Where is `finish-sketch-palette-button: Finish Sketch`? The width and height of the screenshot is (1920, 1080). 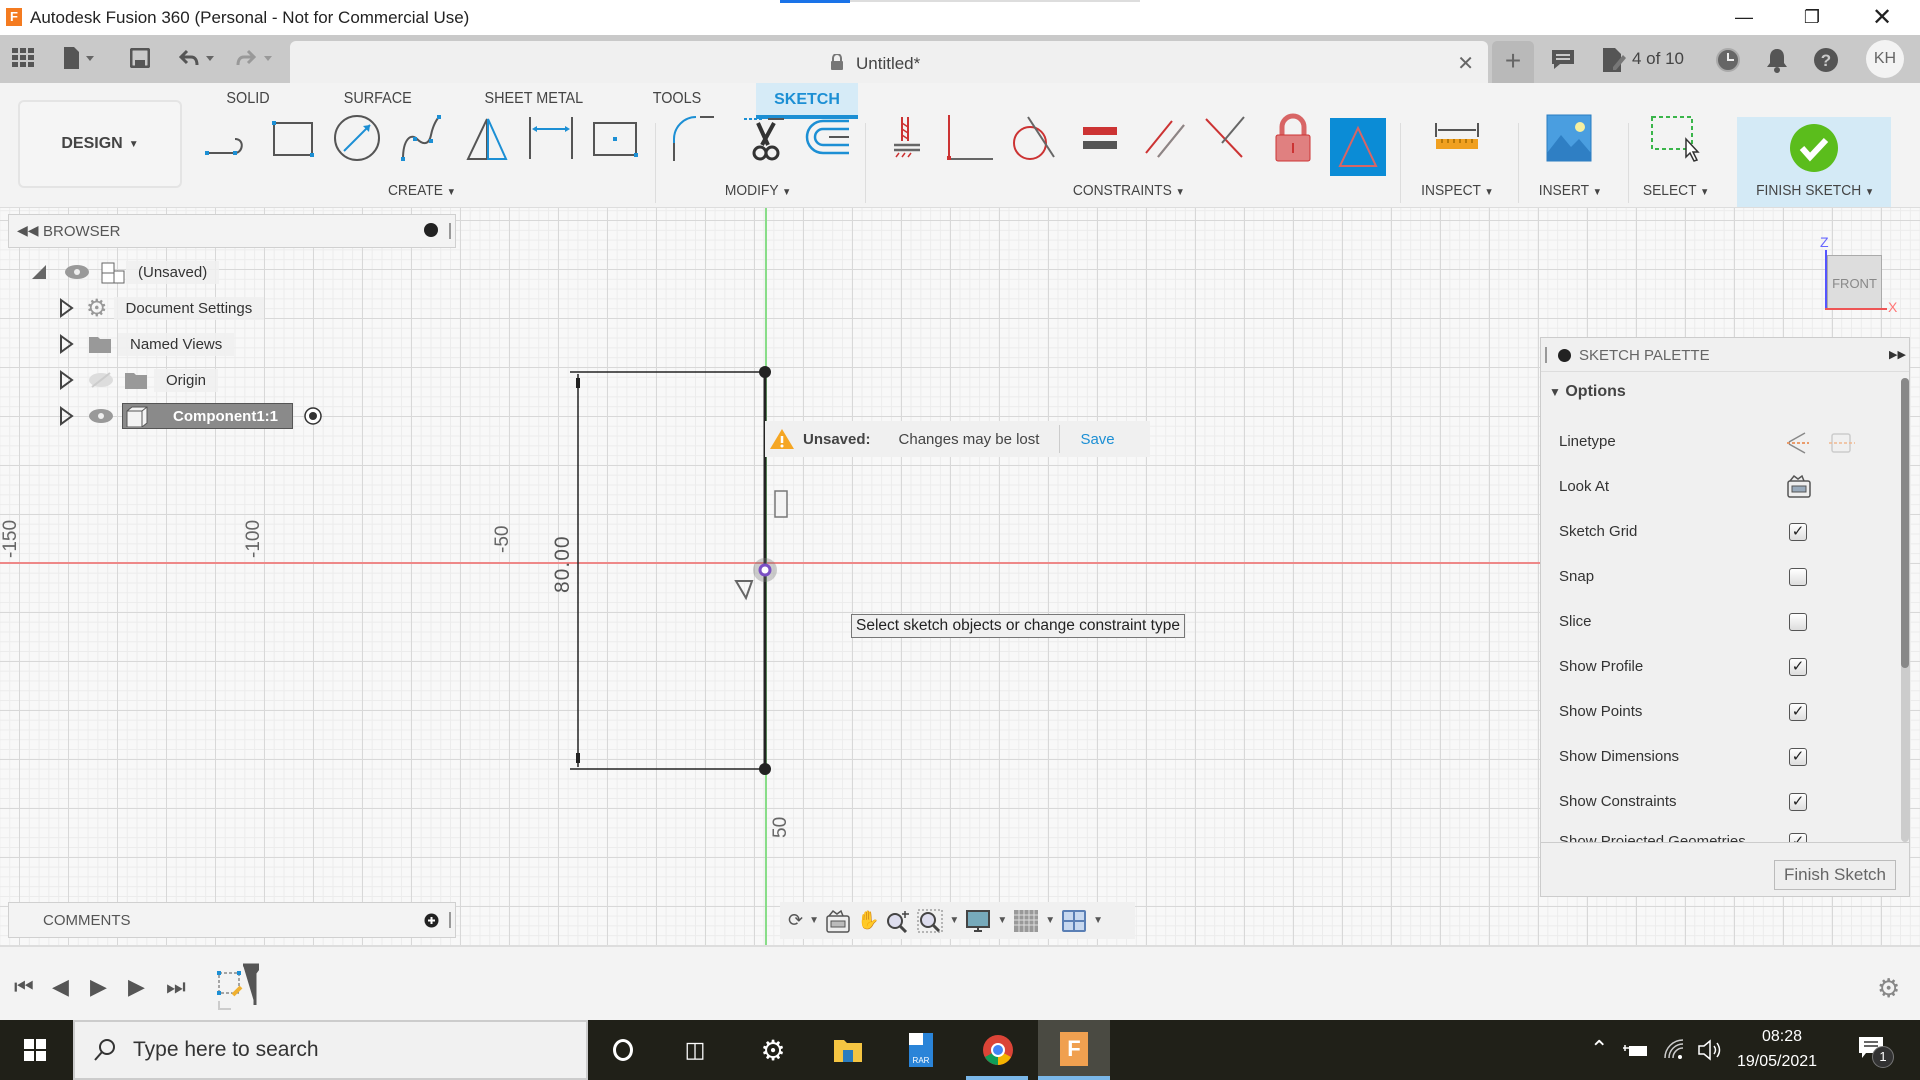 finish-sketch-palette-button: Finish Sketch is located at coordinates (1835, 875).